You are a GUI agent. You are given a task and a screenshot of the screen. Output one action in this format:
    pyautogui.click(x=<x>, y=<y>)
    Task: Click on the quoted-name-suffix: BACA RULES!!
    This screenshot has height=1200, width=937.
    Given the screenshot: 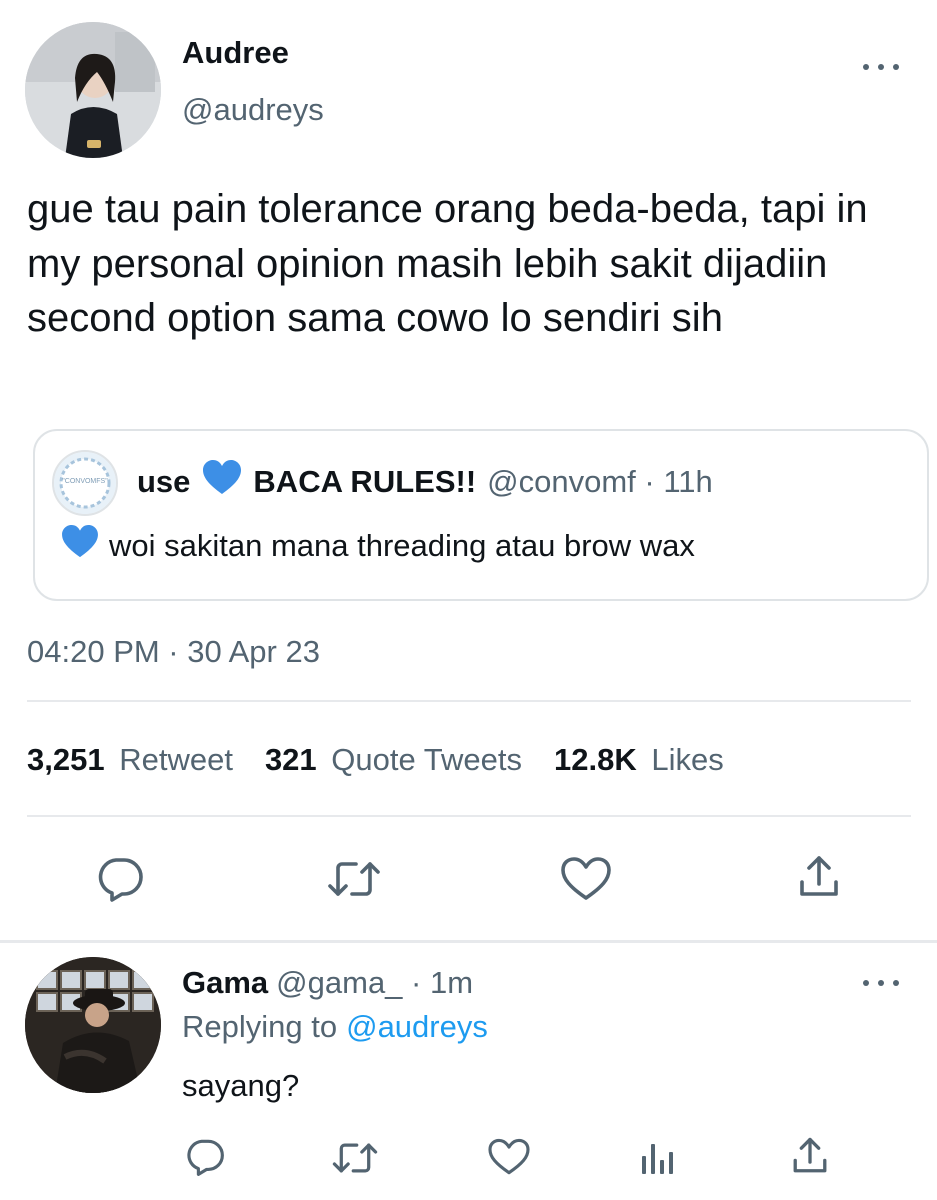 What is the action you would take?
    pyautogui.click(x=365, y=481)
    